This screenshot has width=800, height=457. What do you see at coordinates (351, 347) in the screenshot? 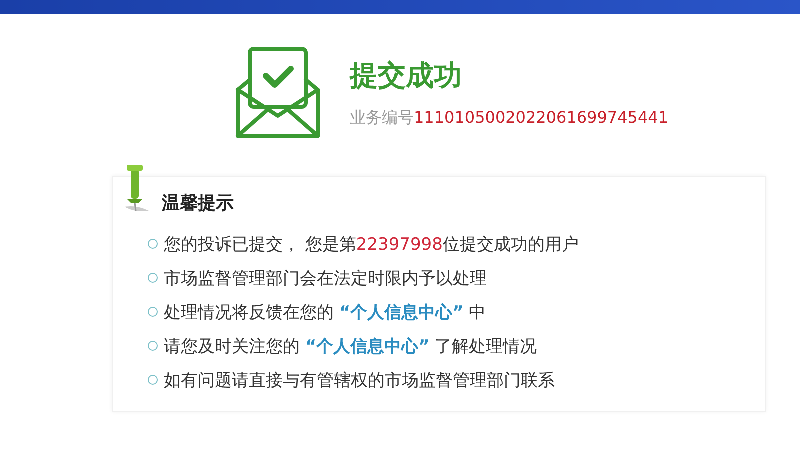
I see `tip-text: 请您及时关注您的 “个人信息中心” 了解处理情况` at bounding box center [351, 347].